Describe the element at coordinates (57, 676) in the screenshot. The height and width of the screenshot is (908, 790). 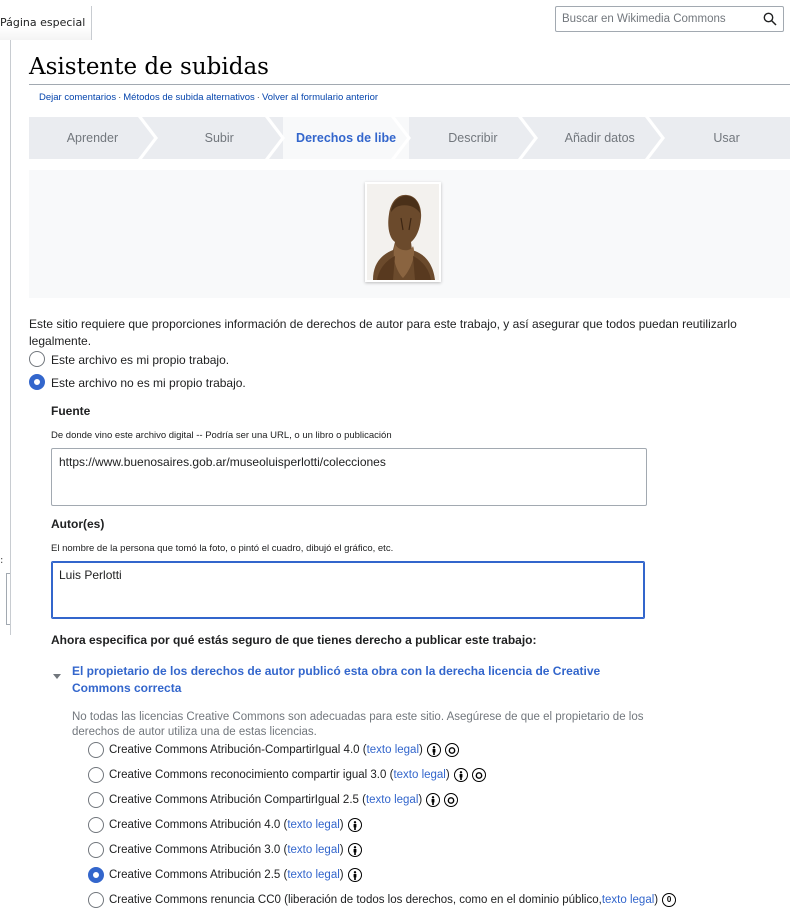
I see `collapse-arrow-icon` at that location.